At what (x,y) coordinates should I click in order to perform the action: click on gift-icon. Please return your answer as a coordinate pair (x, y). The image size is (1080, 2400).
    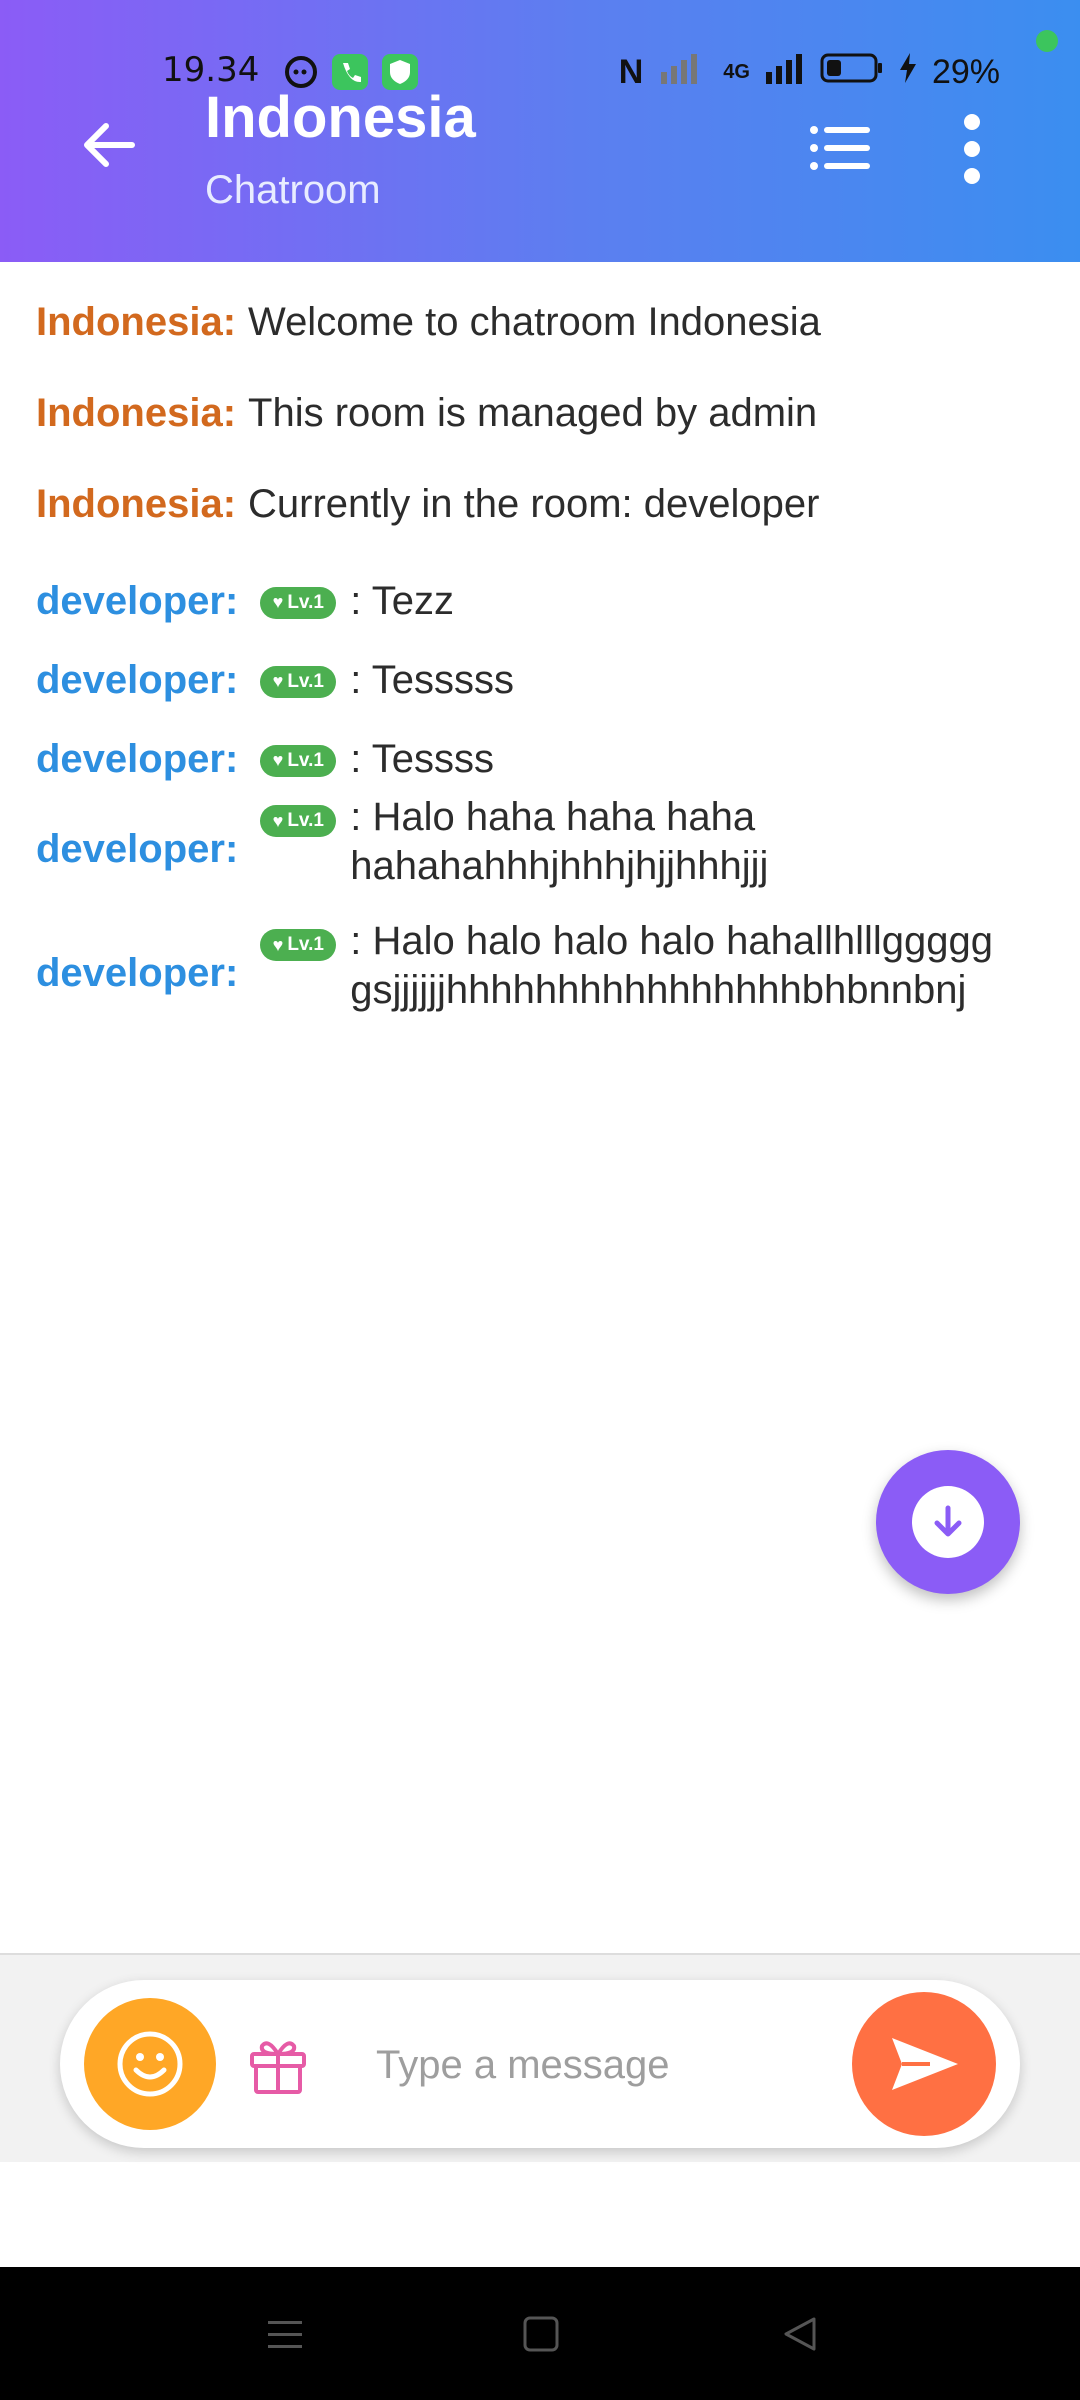
    Looking at the image, I should click on (278, 2067).